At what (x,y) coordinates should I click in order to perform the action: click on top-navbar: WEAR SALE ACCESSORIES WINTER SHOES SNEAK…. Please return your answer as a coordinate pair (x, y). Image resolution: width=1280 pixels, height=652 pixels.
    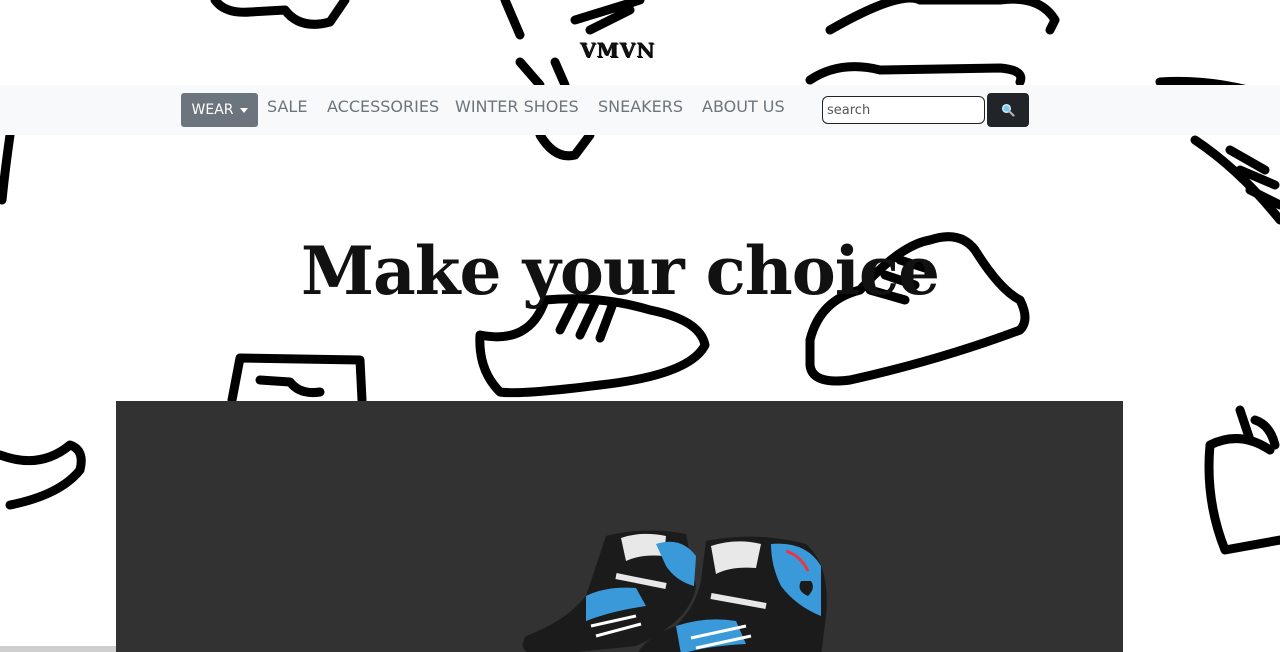
    Looking at the image, I should click on (640, 110).